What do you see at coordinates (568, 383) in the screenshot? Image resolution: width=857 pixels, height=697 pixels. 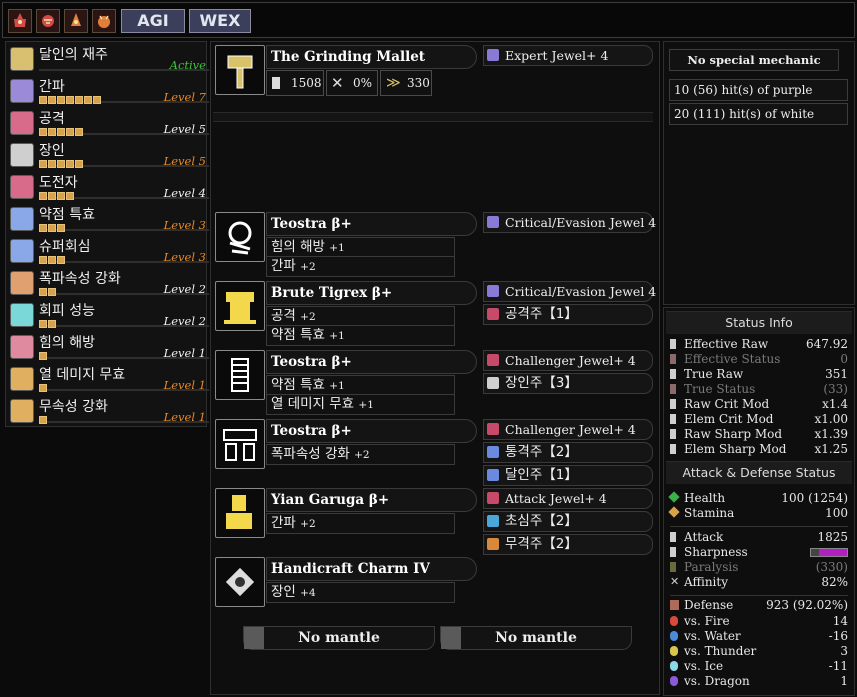 I see `decoration-slot: 장인주【3】` at bounding box center [568, 383].